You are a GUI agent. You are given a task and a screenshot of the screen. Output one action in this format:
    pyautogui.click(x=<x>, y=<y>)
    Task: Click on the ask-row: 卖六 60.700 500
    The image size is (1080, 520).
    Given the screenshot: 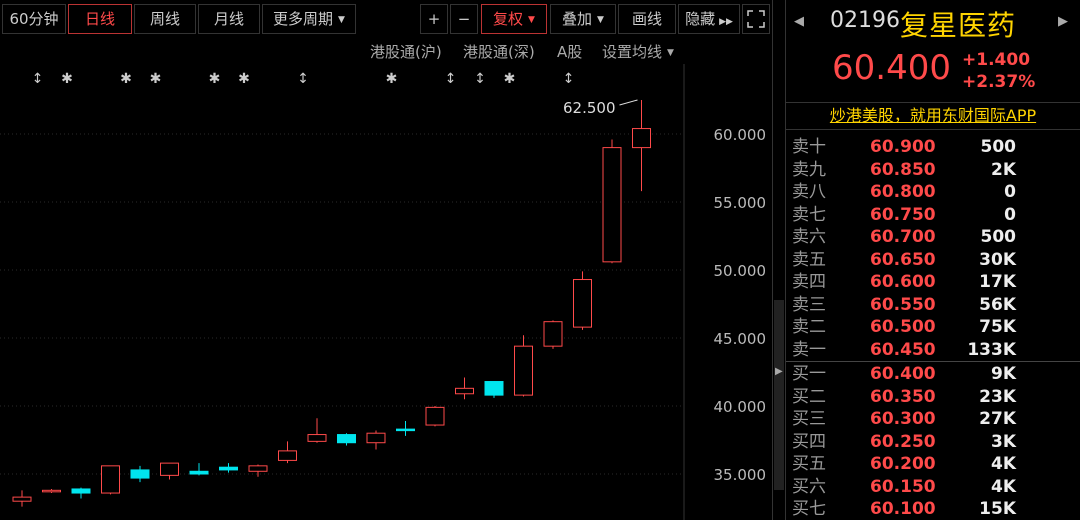 What is the action you would take?
    pyautogui.click(x=933, y=237)
    